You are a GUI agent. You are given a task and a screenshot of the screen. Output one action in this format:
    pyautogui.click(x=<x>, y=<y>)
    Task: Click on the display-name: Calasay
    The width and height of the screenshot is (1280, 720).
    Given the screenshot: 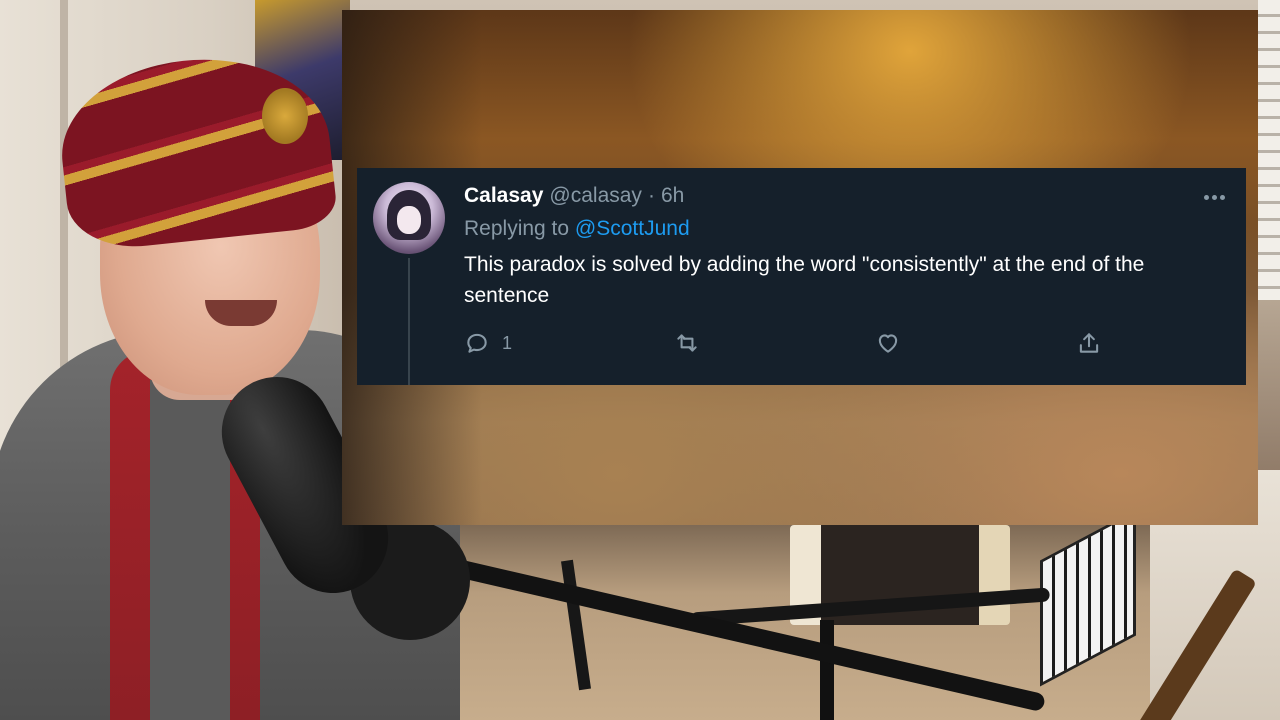 What is the action you would take?
    pyautogui.click(x=503, y=196)
    